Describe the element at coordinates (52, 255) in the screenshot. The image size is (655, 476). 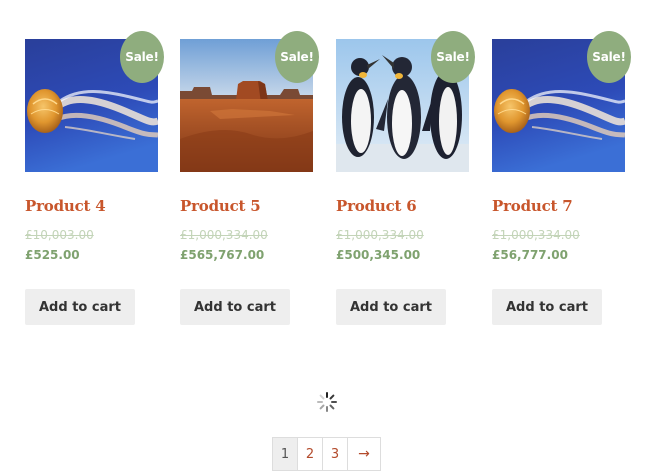
I see `sale-price: £525.00` at that location.